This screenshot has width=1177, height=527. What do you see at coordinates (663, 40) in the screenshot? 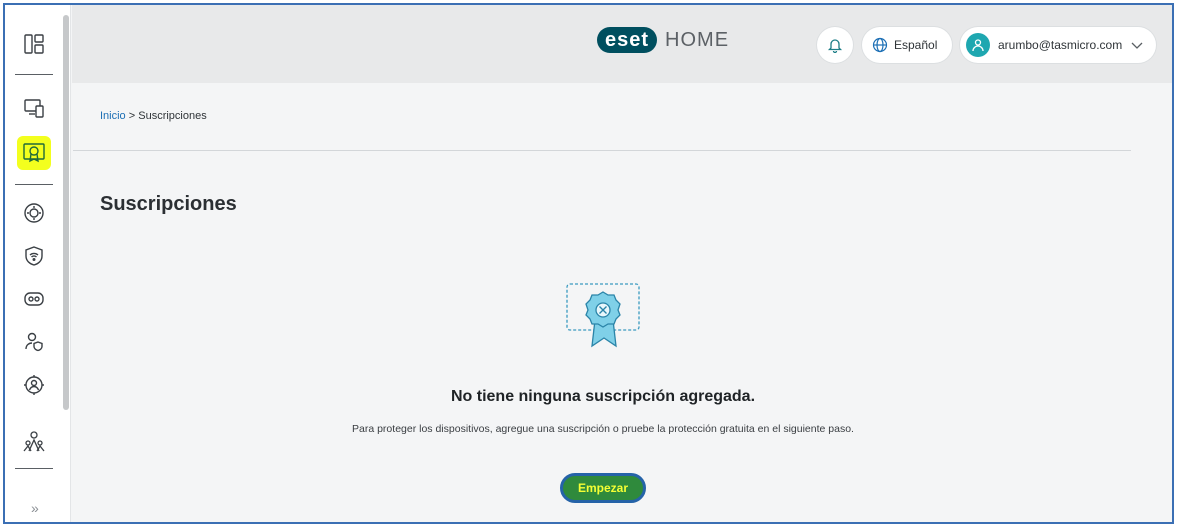
I see `eset-home-logo: eset HOME` at bounding box center [663, 40].